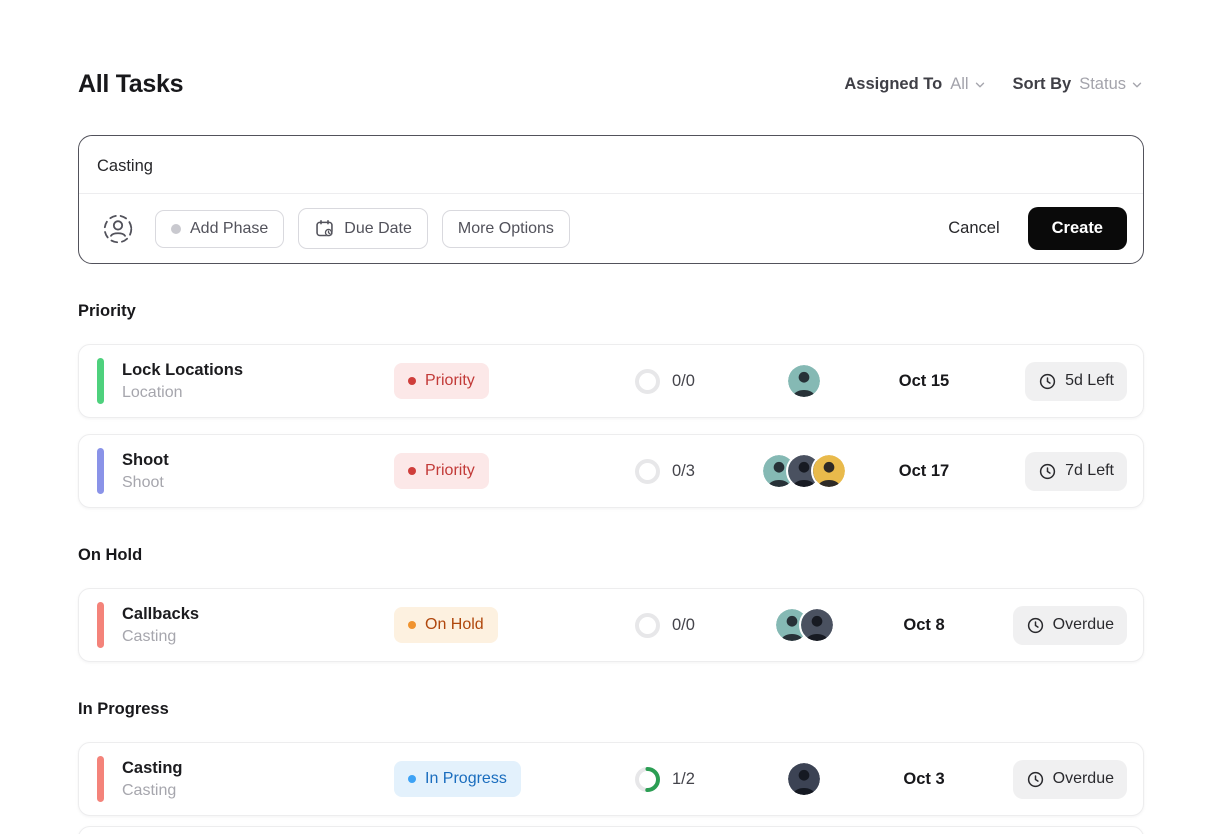 The image size is (1232, 834). Describe the element at coordinates (258, 471) in the screenshot. I see `task-names: Shoot Shoot` at that location.